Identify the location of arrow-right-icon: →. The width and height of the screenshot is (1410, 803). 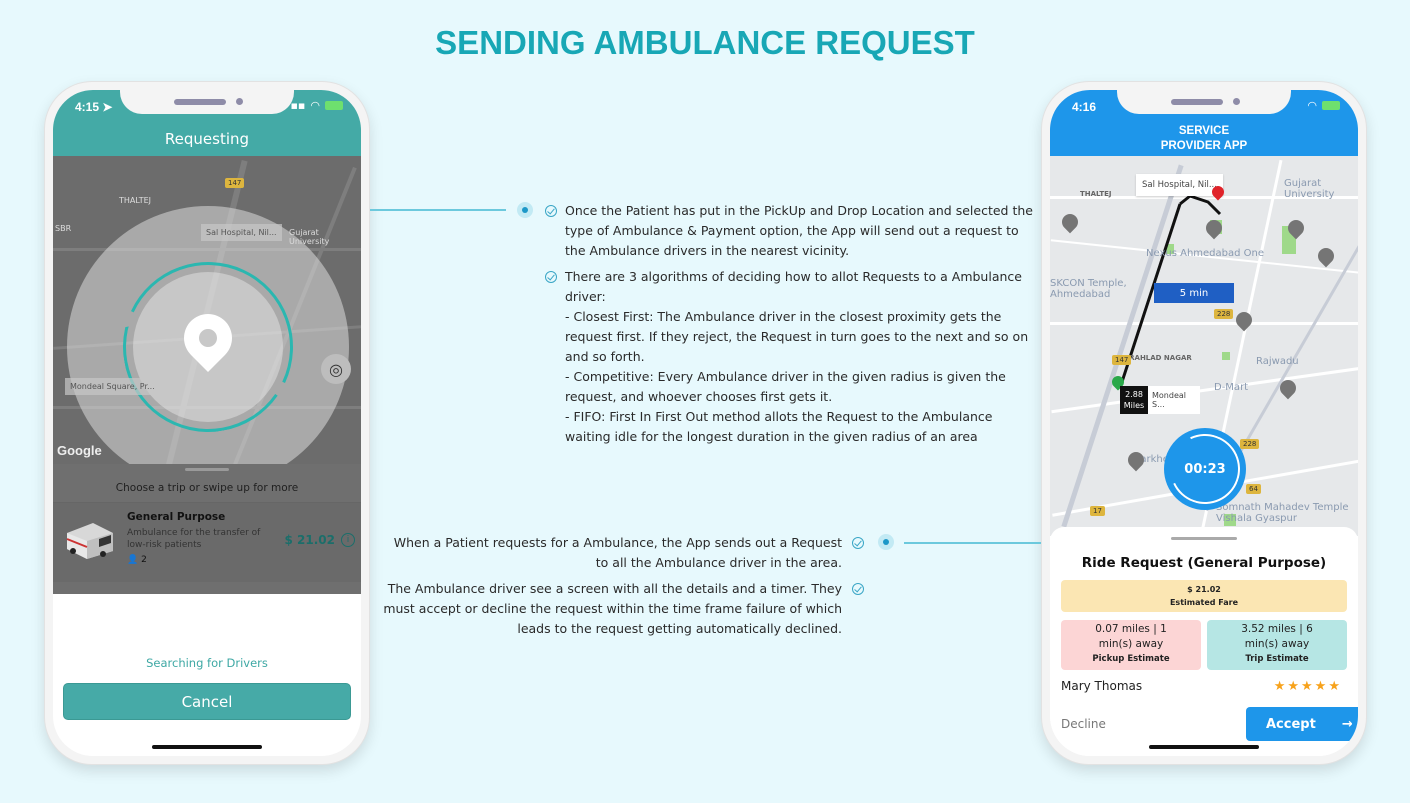
(1347, 724).